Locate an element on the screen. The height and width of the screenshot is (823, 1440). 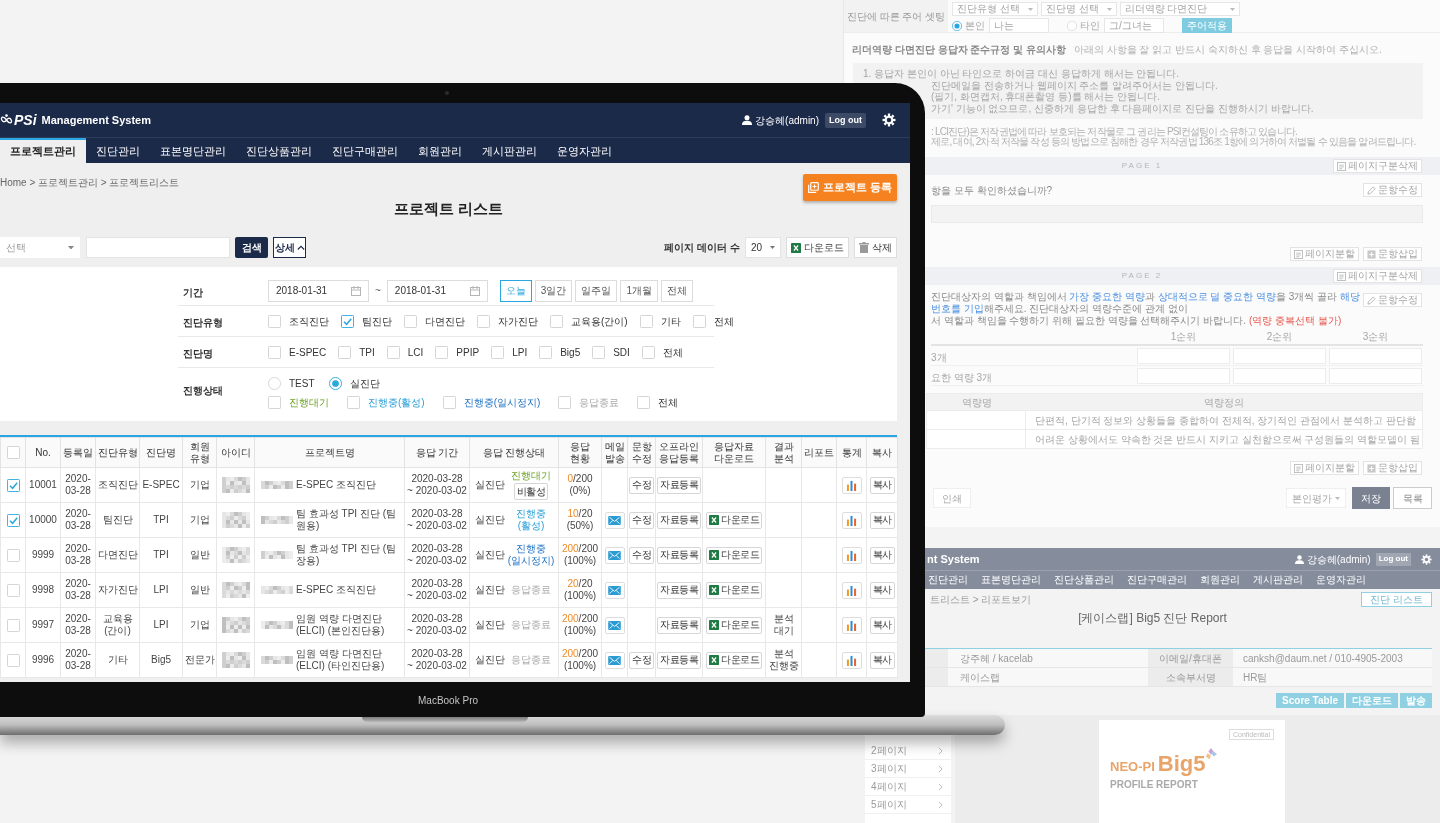
deactivate-button: 비활성 is located at coordinates (531, 491).